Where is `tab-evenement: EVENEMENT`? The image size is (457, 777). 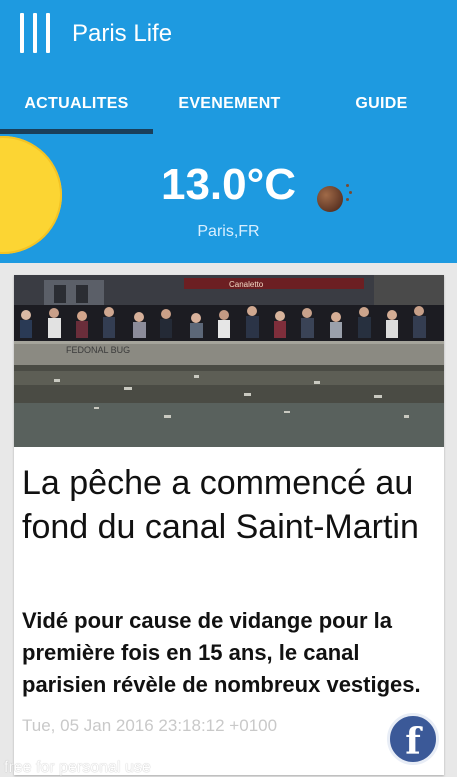
tab-evenement: EVENEMENT is located at coordinates (229, 108).